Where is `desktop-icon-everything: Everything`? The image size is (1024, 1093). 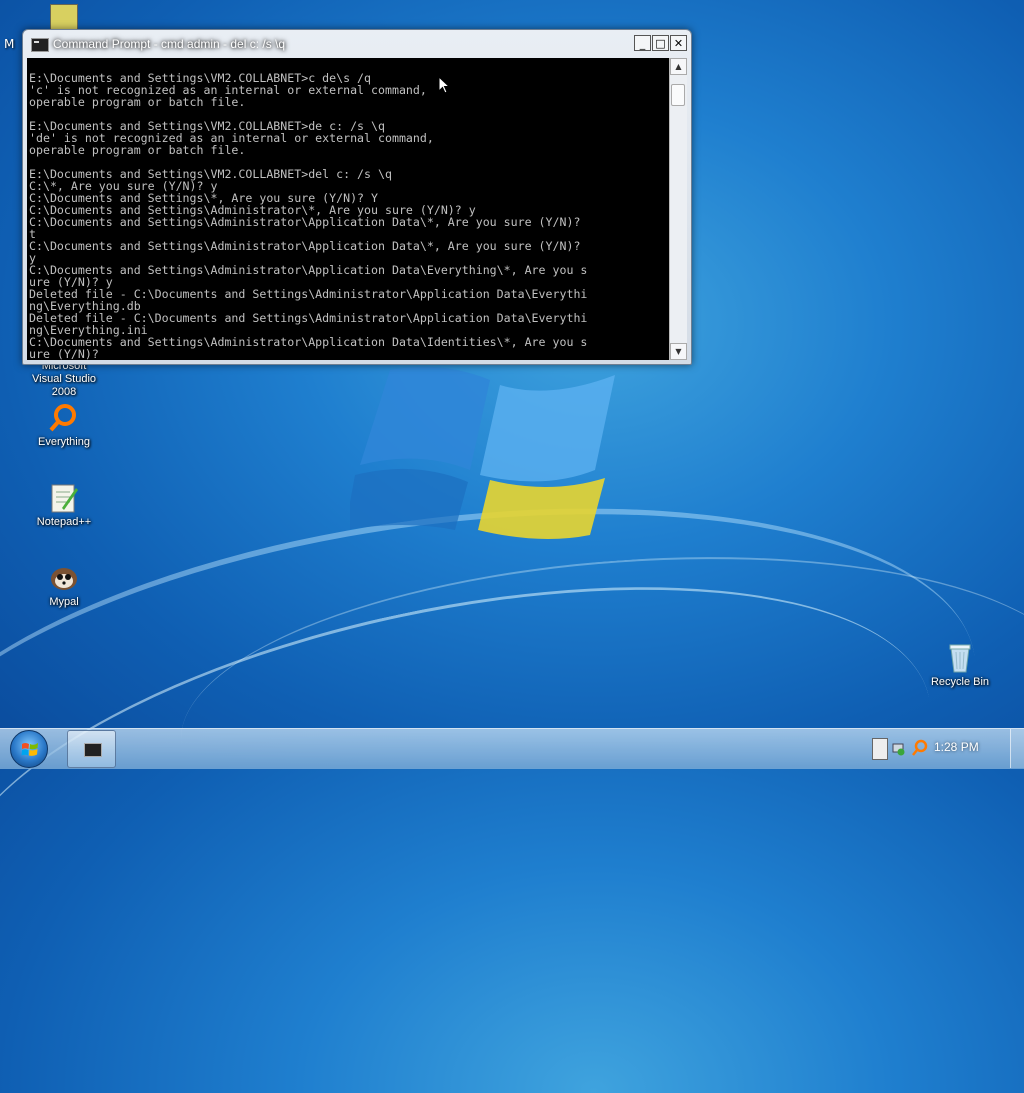
desktop-icon-everything: Everything is located at coordinates (64, 425).